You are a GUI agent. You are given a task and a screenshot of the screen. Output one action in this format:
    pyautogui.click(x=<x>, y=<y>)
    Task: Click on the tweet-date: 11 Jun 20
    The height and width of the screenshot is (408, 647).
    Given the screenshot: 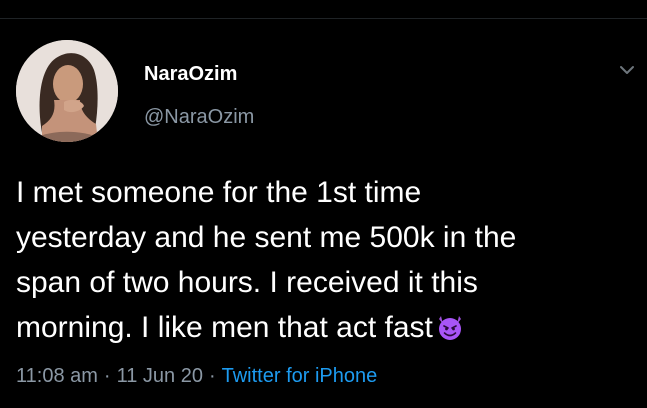 What is the action you would take?
    pyautogui.click(x=160, y=376)
    